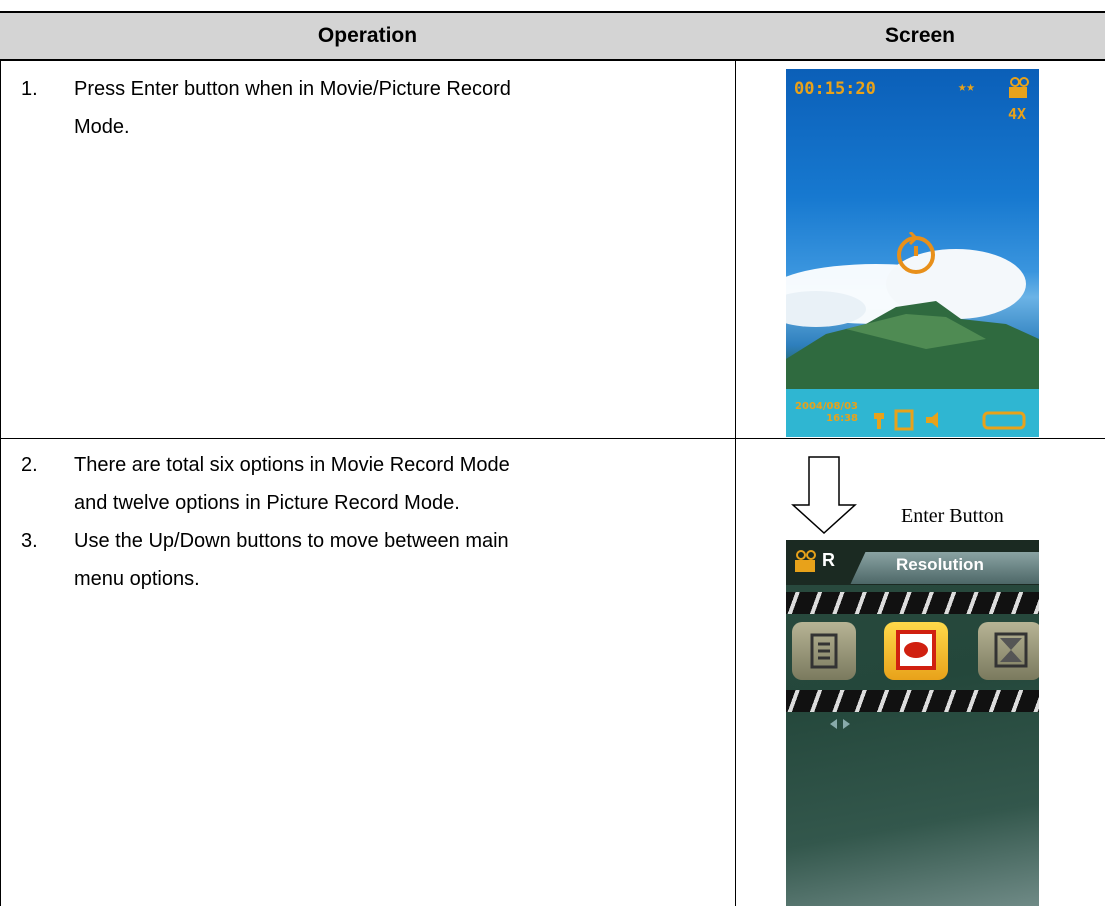 This screenshot has height=906, width=1105. What do you see at coordinates (367, 35) in the screenshot?
I see `header-operation: Operation` at bounding box center [367, 35].